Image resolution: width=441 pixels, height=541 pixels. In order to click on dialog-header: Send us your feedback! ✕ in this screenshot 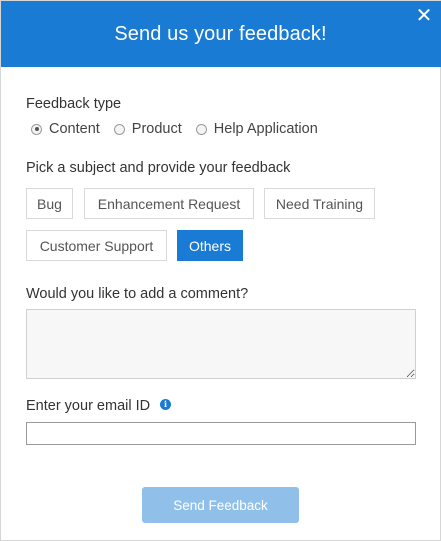, I will do `click(221, 34)`.